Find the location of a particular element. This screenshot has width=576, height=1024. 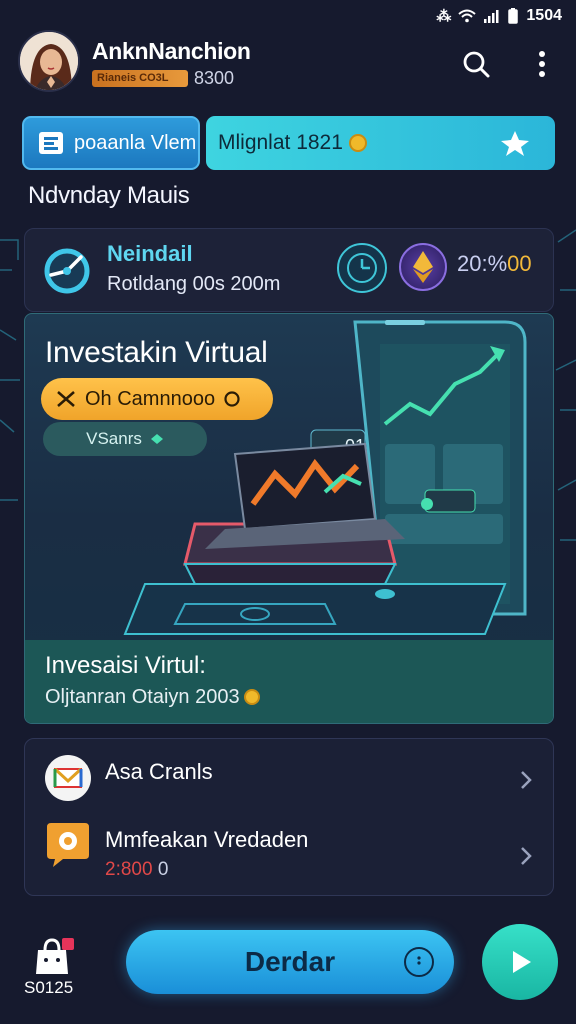

signal-icon is located at coordinates (491, 16).